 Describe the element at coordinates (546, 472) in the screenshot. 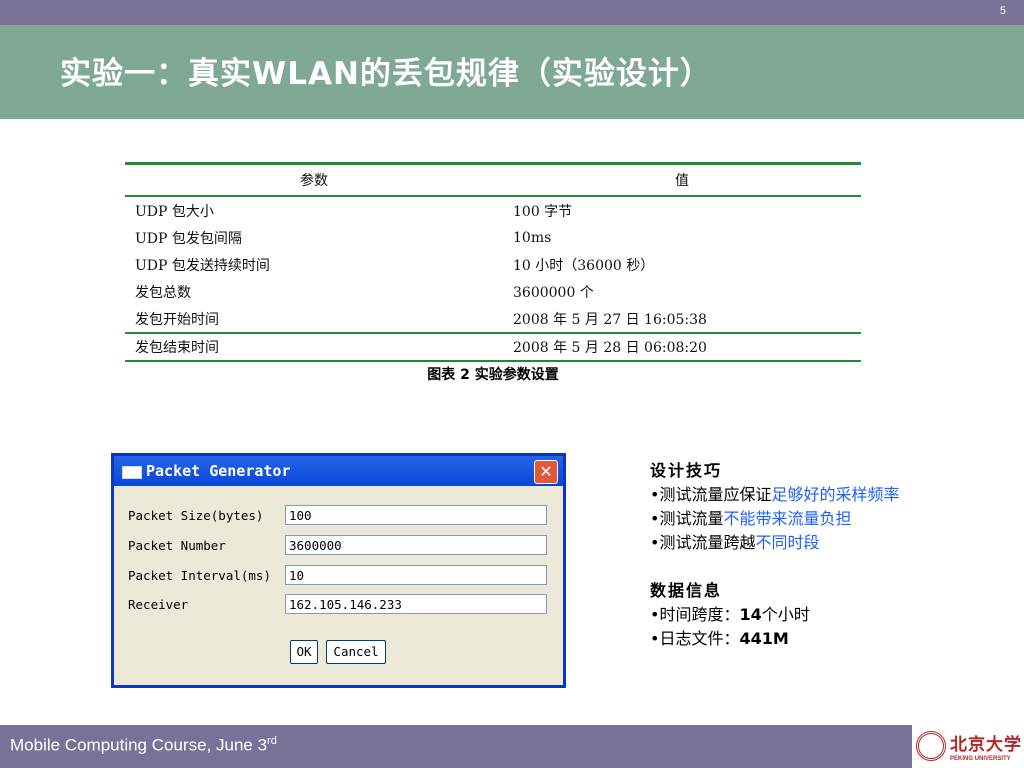

I see `close-icon: ✕` at that location.